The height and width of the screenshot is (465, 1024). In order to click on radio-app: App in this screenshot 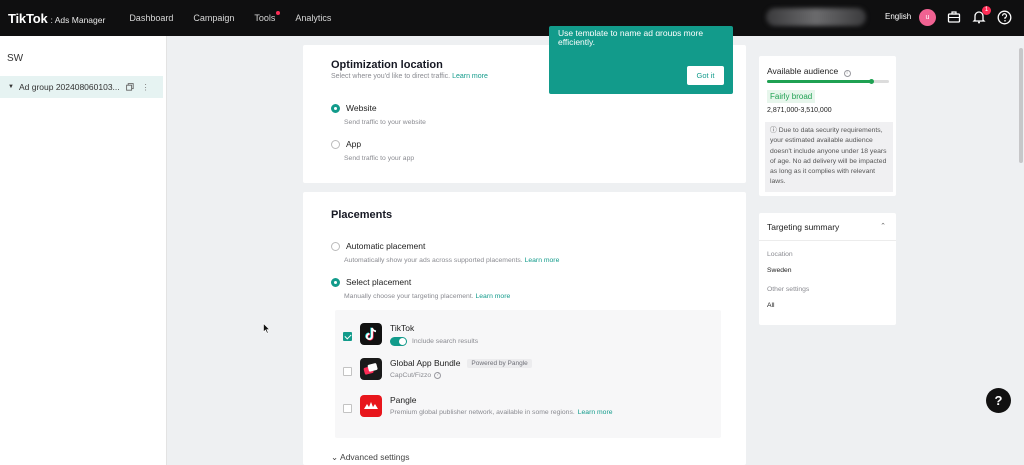, I will do `click(346, 144)`.